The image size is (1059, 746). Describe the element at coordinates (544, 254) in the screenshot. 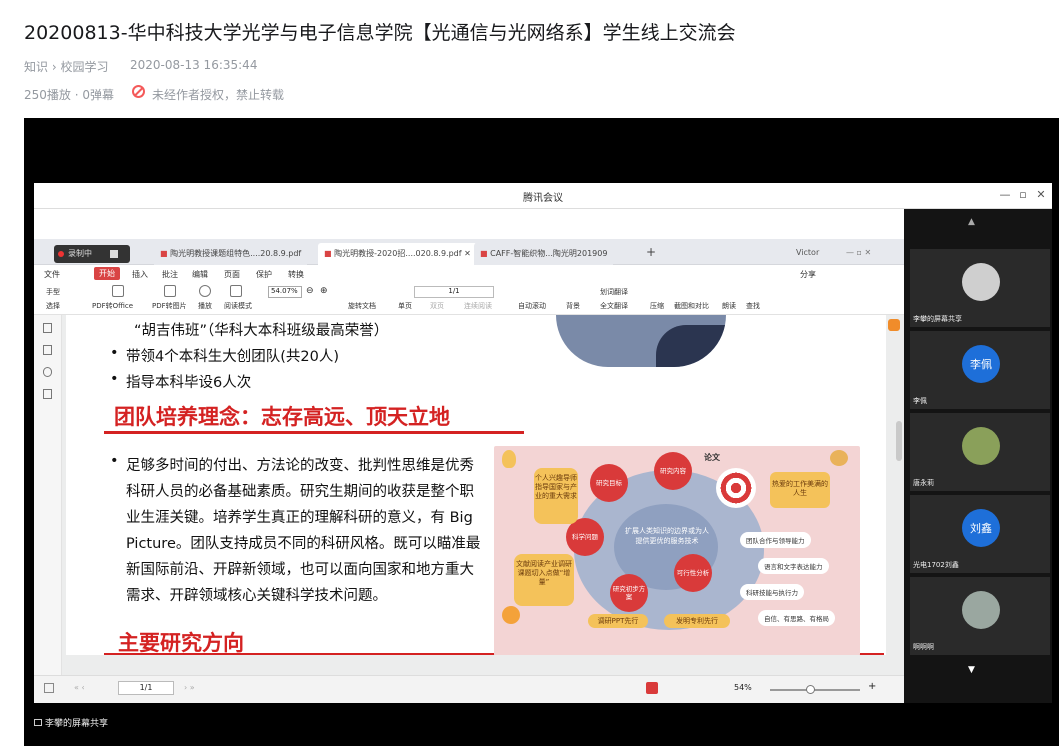

I see `tab-file-3: ■ CAFF-智能织物...陶光明201909` at that location.